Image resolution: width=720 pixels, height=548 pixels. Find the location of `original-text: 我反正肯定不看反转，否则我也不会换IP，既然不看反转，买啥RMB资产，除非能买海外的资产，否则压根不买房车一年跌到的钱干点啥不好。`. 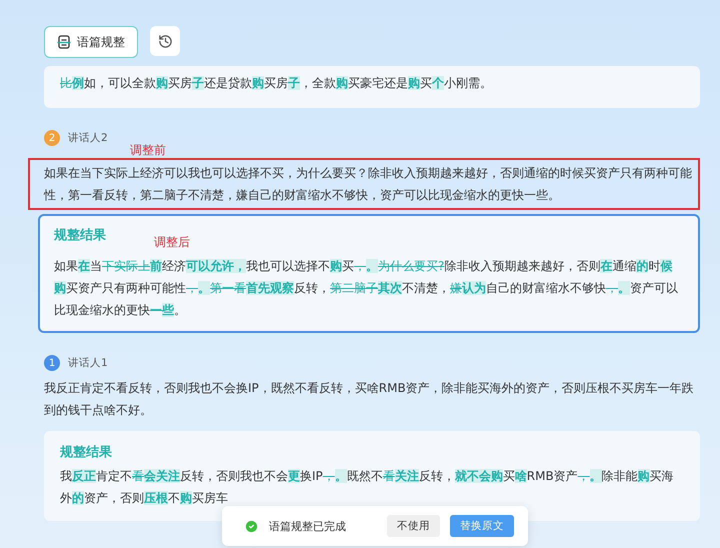

original-text: 我反正肯定不看反转，否则我也不会换IP，既然不看反转，买啥RMB资产，除非能买海外的资产，否则压根不买房车一年跌到的钱干点啥不好。 is located at coordinates (369, 399).